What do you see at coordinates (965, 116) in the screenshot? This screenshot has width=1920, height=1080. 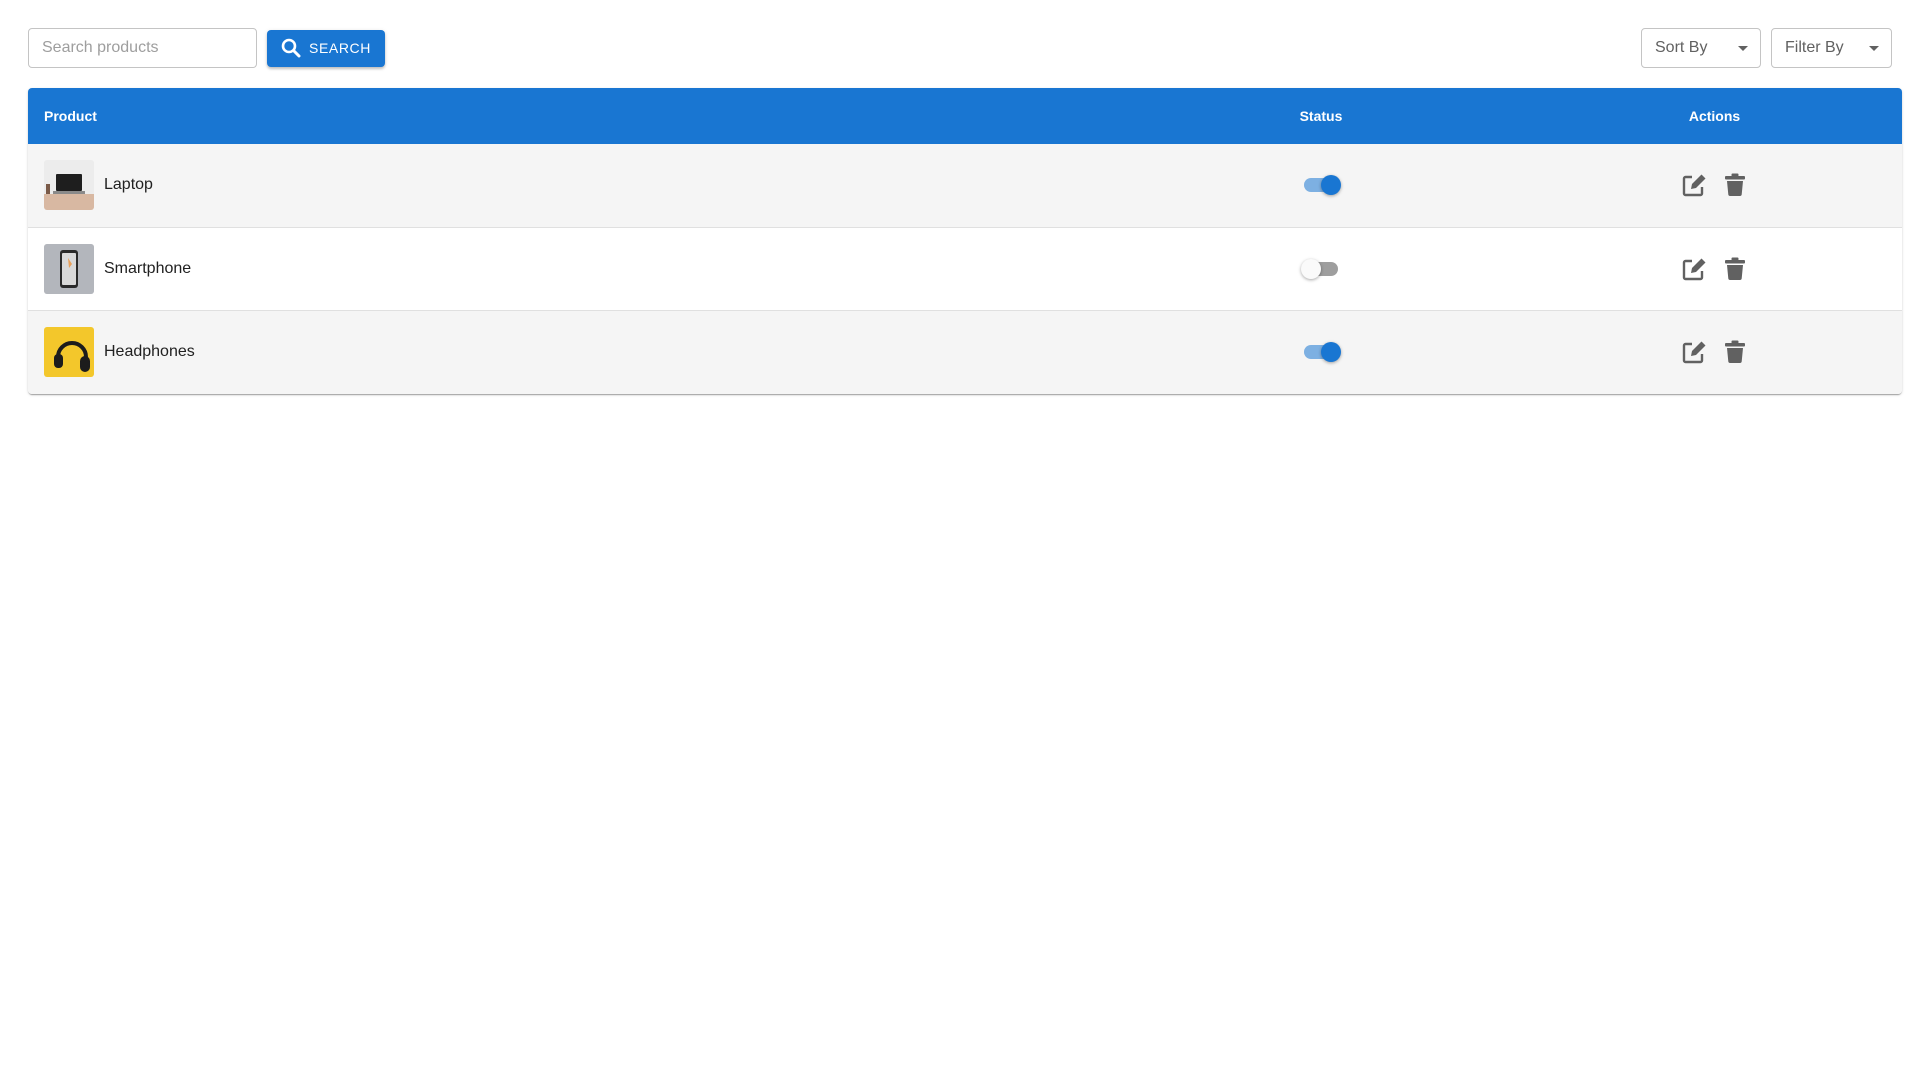 I see `table-header-row: Product Status Actions` at bounding box center [965, 116].